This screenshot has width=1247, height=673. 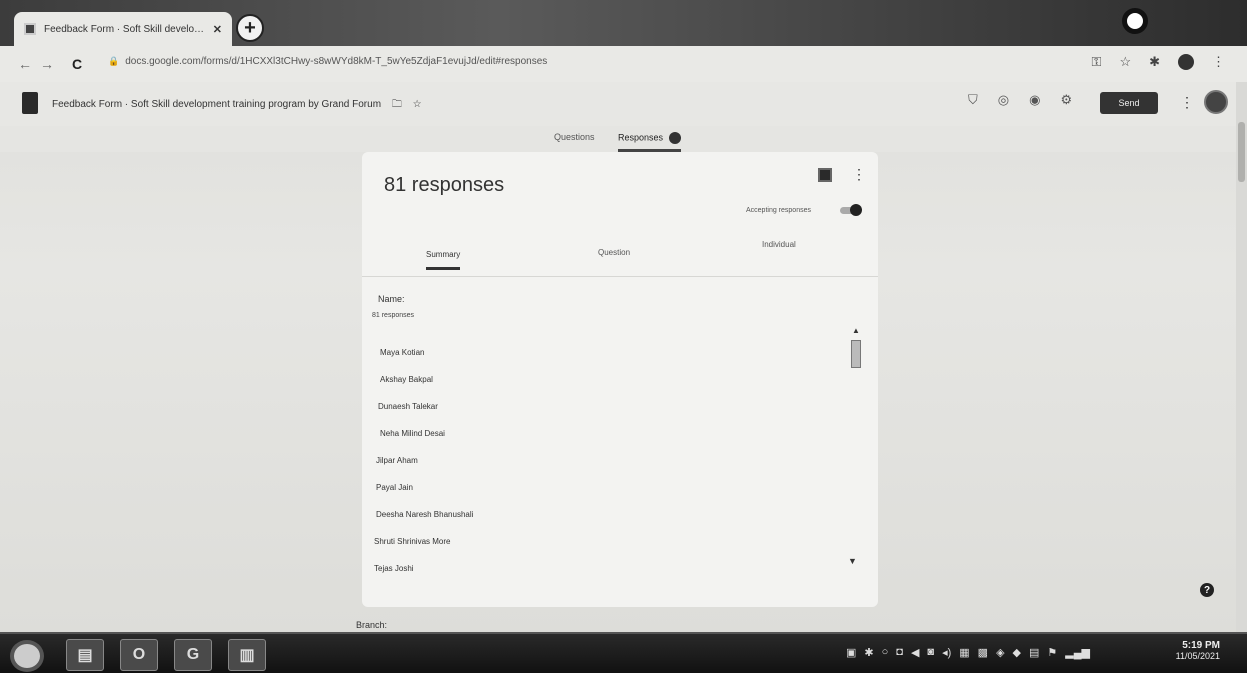 I want to click on network-signal-icon: ▂▄▆, so click(x=1077, y=652).